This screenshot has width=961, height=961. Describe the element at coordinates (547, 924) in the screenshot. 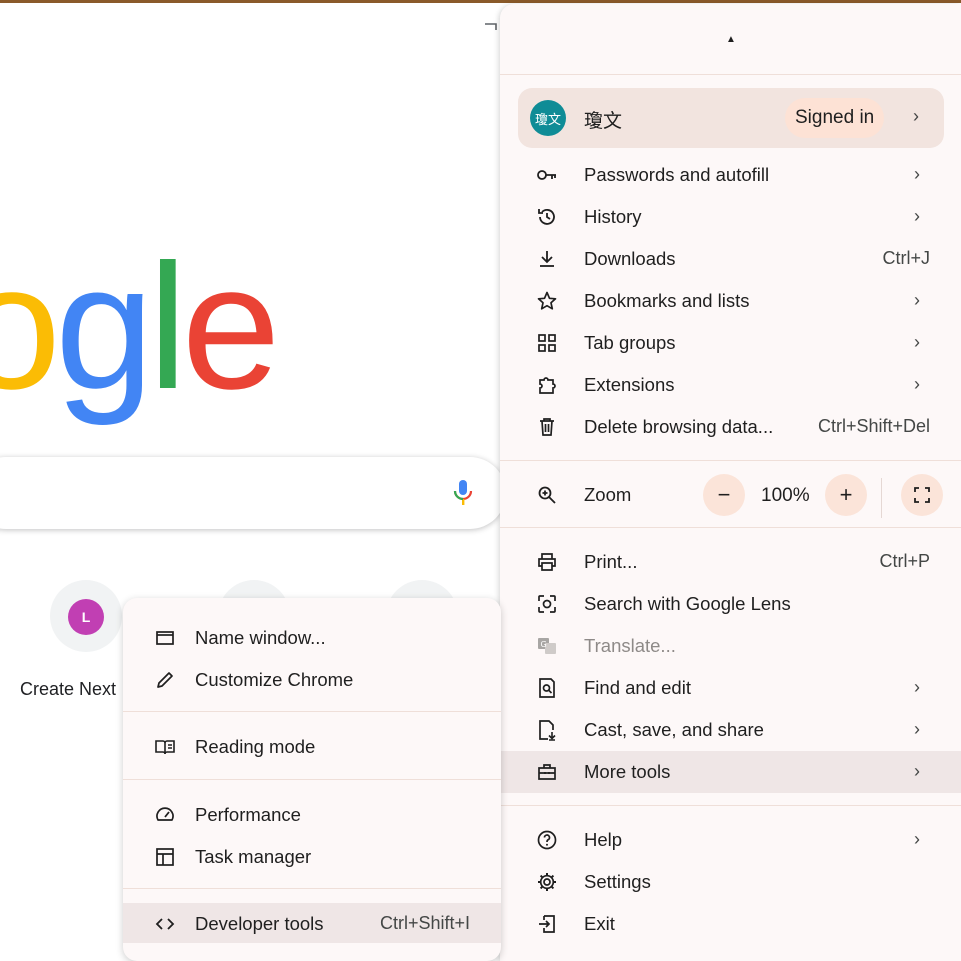

I see `exit-icon` at that location.